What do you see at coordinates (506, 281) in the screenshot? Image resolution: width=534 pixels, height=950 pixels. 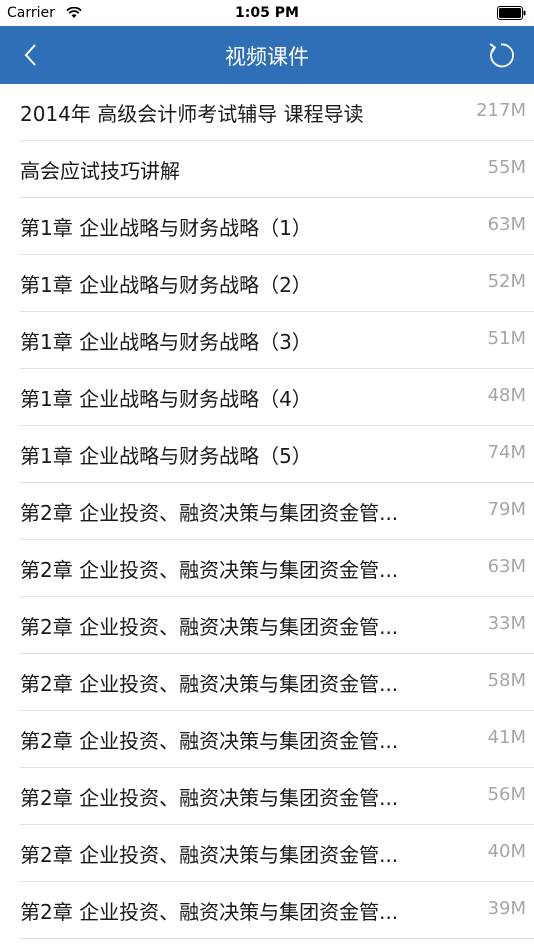 I see `item-size: 52M` at bounding box center [506, 281].